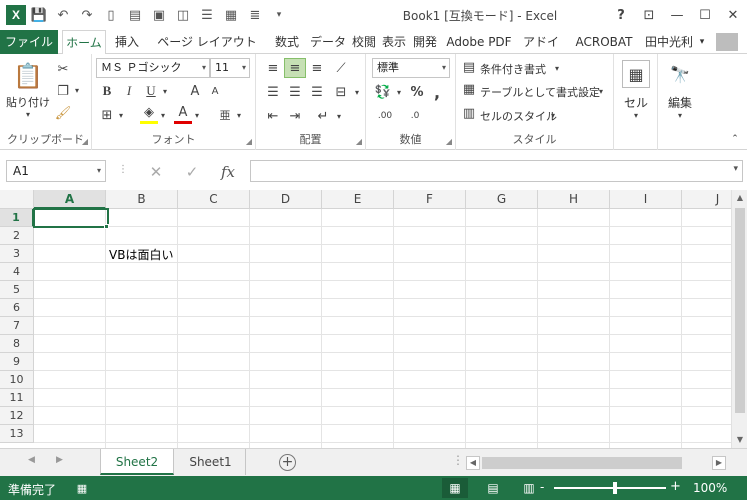  I want to click on table-icon: ▦, so click(231, 15).